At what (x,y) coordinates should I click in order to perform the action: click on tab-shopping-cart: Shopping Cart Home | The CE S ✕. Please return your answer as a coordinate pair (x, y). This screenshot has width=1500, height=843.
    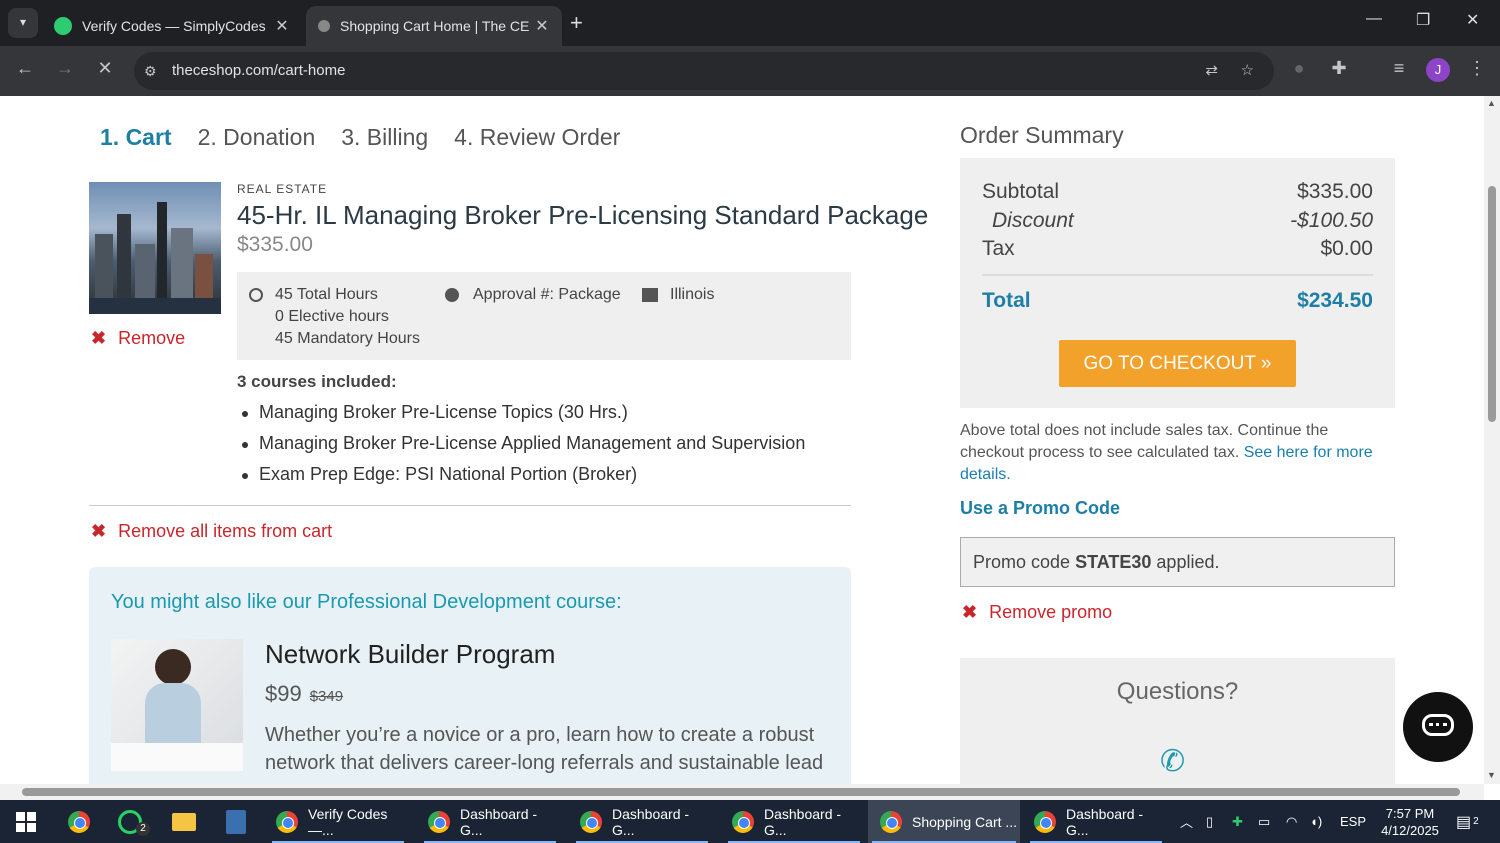
    Looking at the image, I should click on (434, 26).